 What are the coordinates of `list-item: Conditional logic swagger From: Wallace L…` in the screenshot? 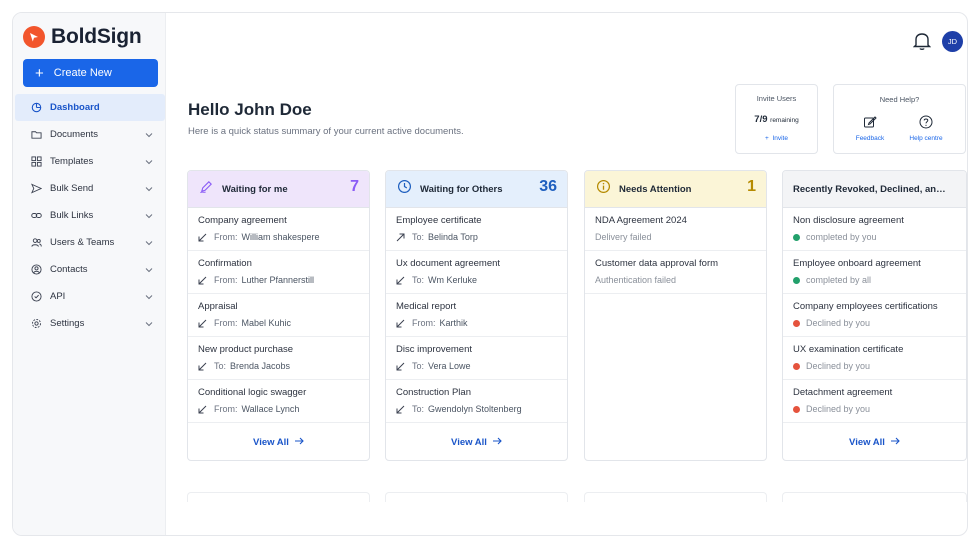 It's located at (278, 401).